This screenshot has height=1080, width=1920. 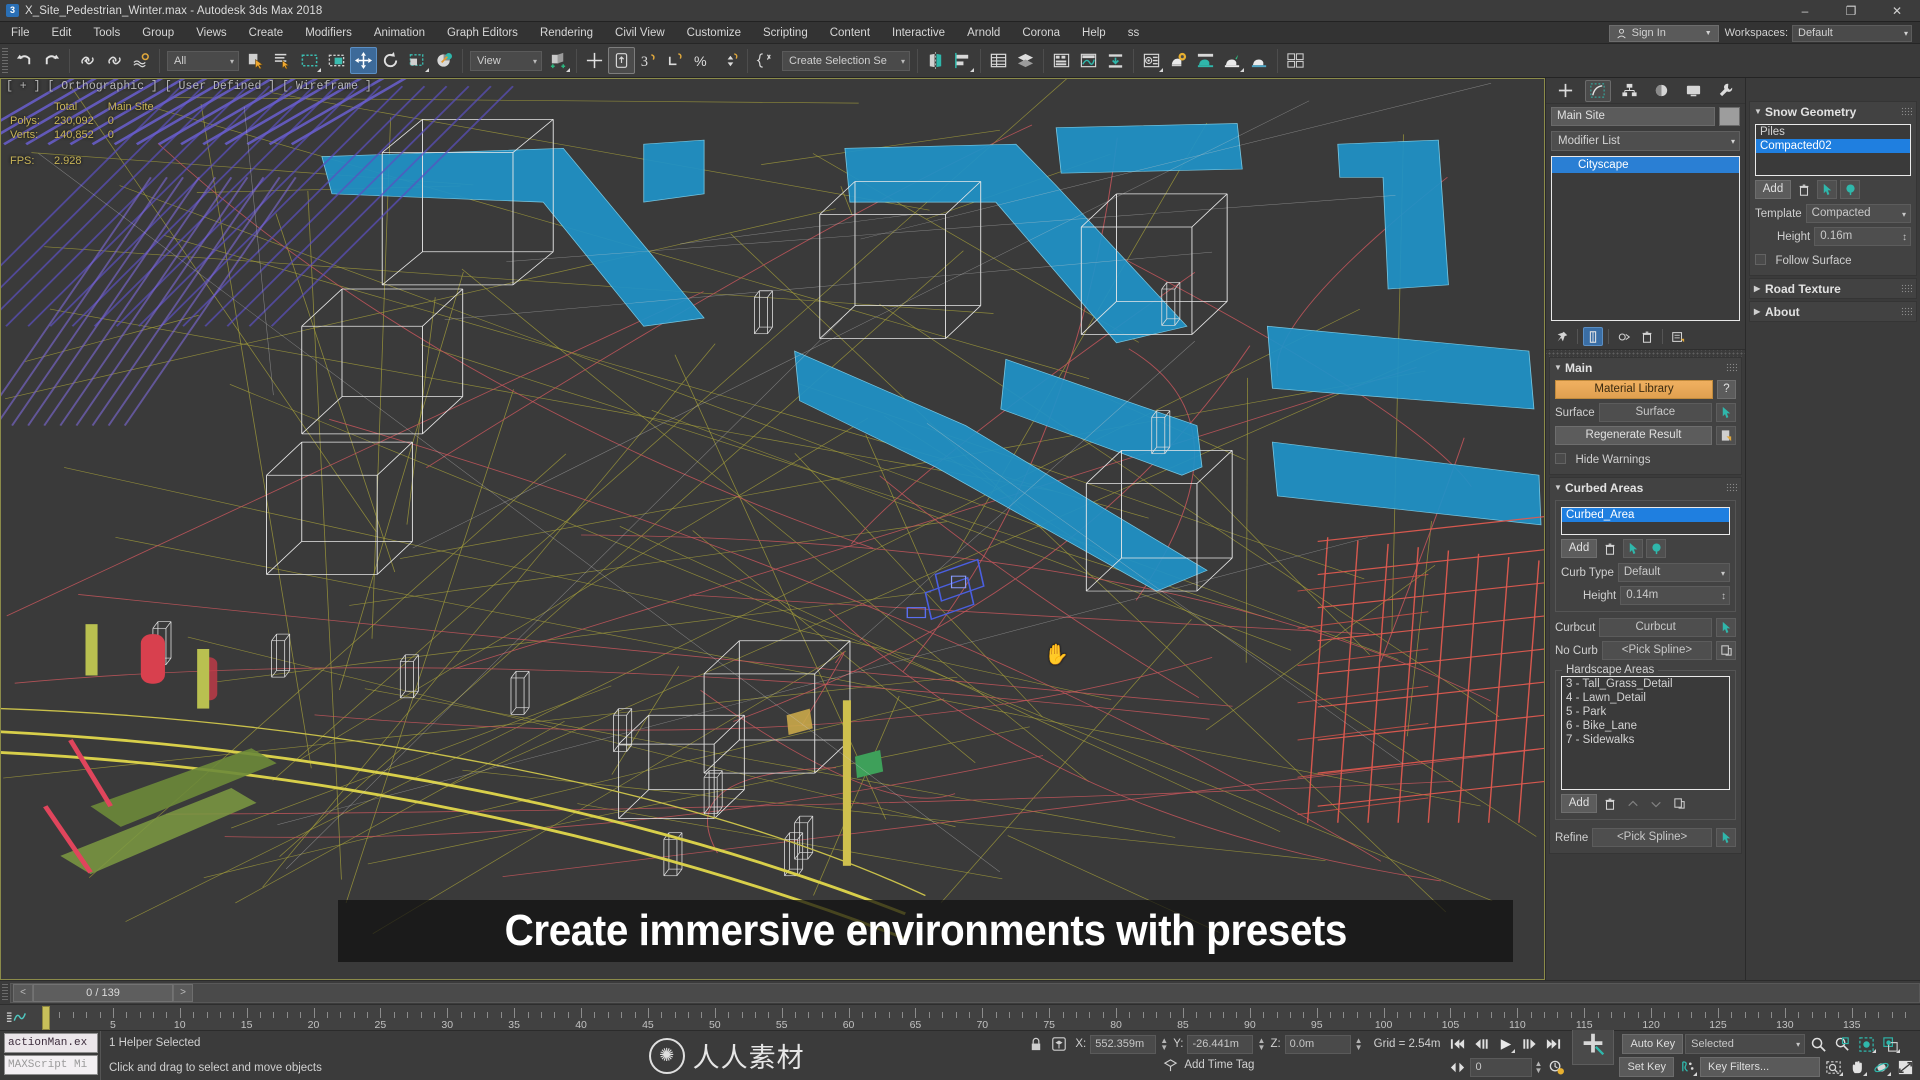 What do you see at coordinates (1726, 435) in the screenshot?
I see `regenerate-options-button` at bounding box center [1726, 435].